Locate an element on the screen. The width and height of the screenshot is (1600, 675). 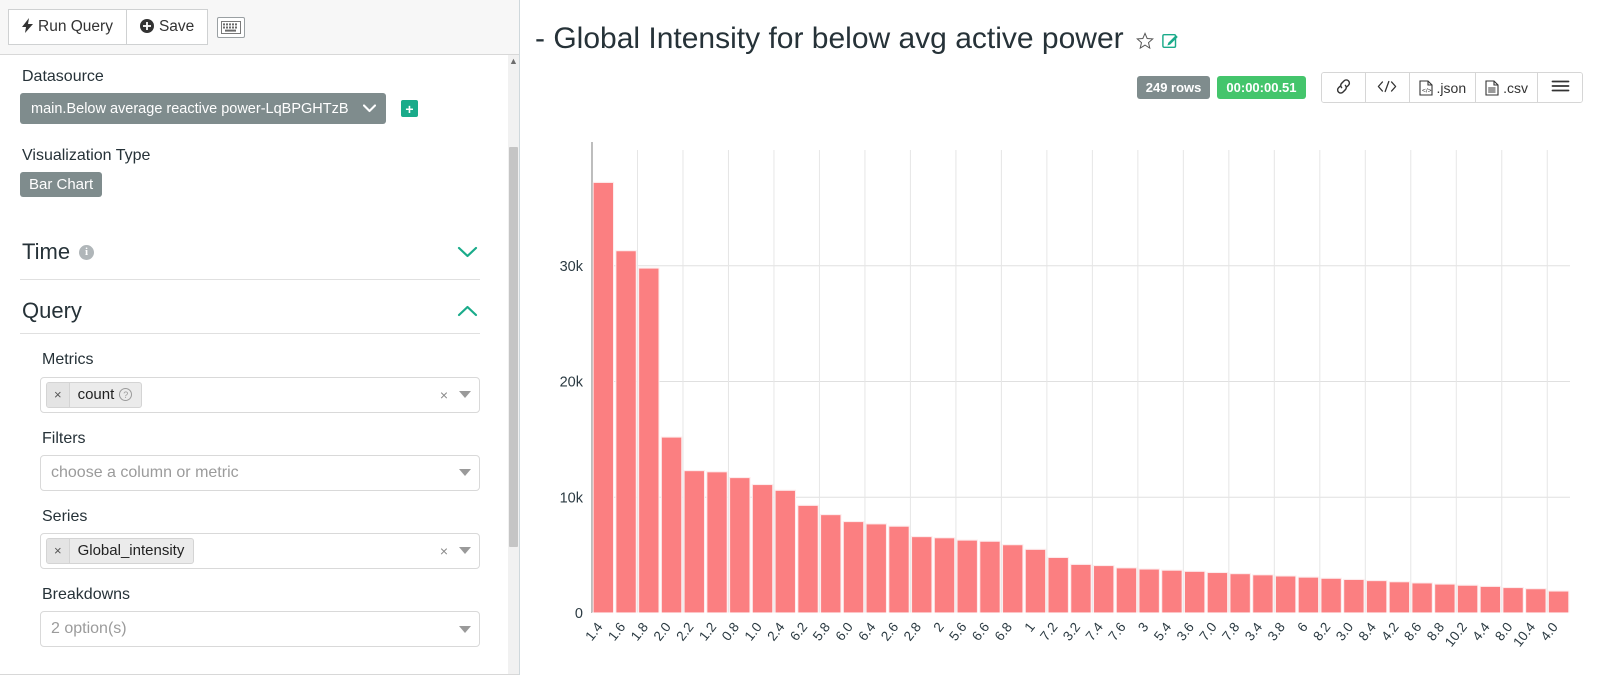
info-icon: i is located at coordinates (87, 252).